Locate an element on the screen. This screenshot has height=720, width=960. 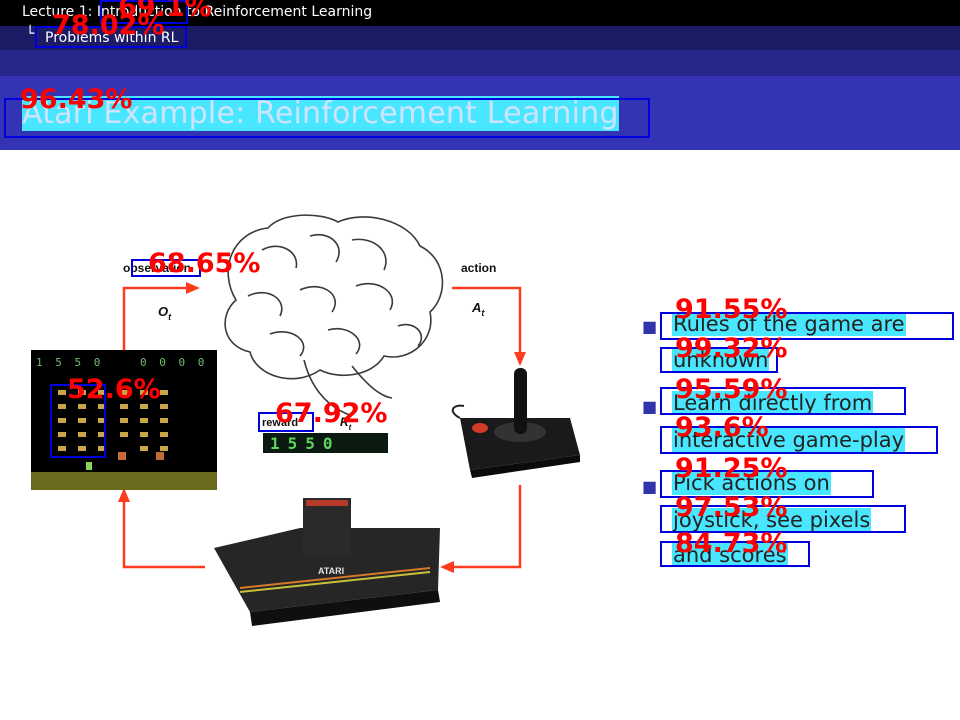
console-image: ATARI is located at coordinates (327, 562).